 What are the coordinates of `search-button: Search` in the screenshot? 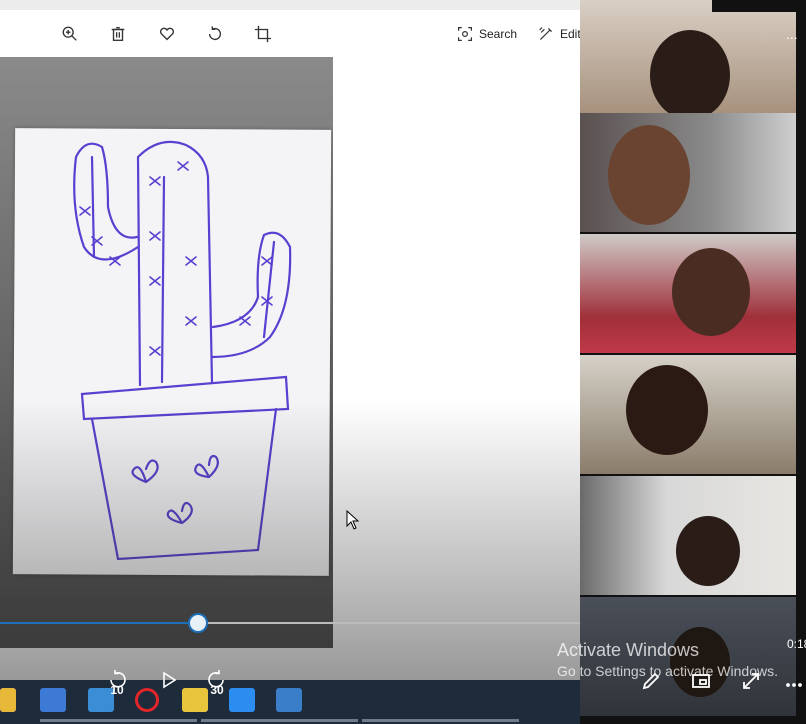 It's located at (487, 34).